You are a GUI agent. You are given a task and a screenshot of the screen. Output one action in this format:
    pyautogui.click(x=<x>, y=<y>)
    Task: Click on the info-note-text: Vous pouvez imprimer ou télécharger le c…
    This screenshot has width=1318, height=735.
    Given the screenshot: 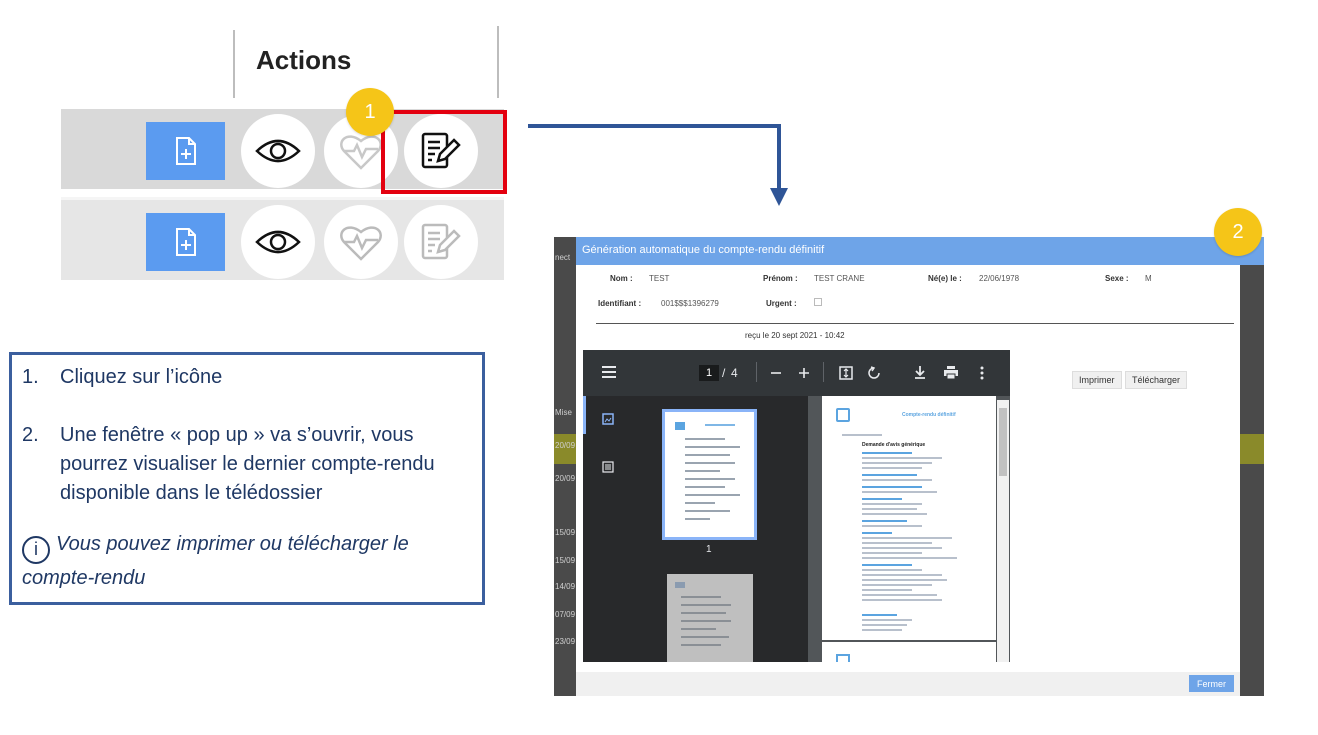 What is the action you would take?
    pyautogui.click(x=215, y=561)
    